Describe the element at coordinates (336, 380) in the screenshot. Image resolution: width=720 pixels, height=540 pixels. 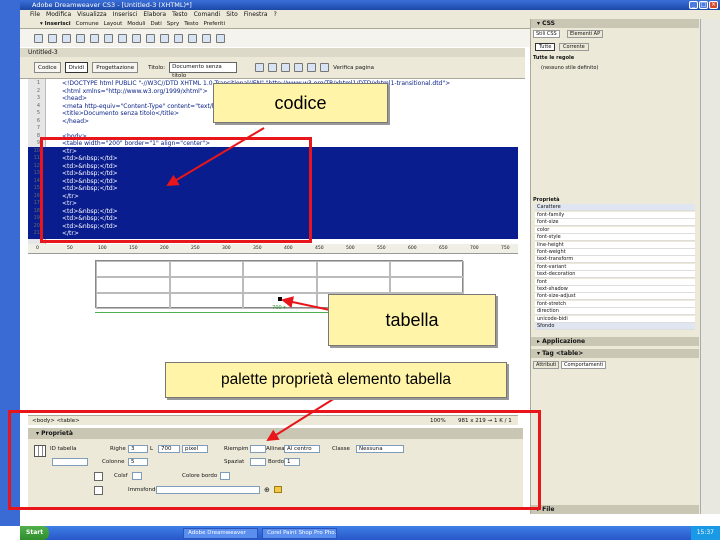
I see `callout-palette: palette proprietà elemento tabella` at that location.